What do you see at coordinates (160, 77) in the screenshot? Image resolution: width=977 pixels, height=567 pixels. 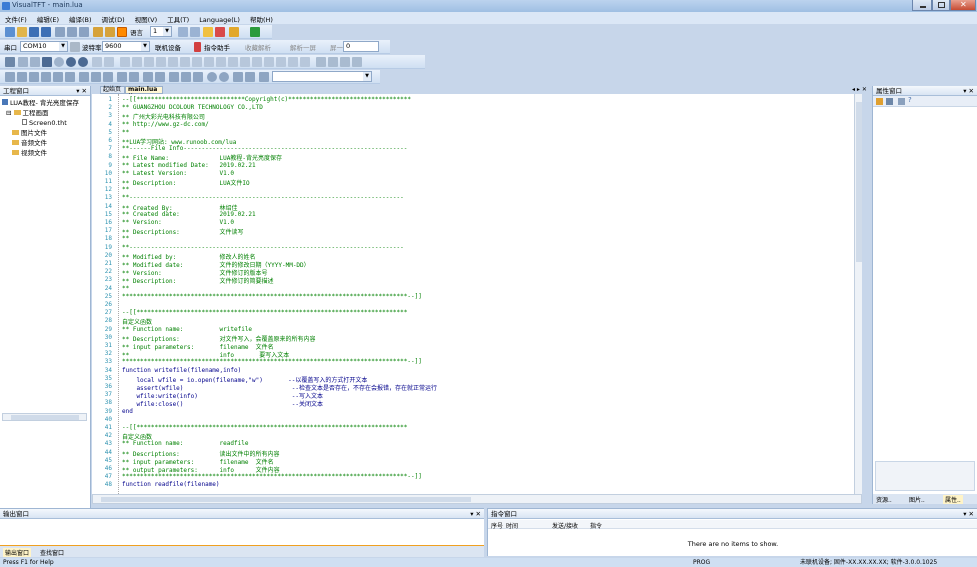 I see `send-back-icon` at bounding box center [160, 77].